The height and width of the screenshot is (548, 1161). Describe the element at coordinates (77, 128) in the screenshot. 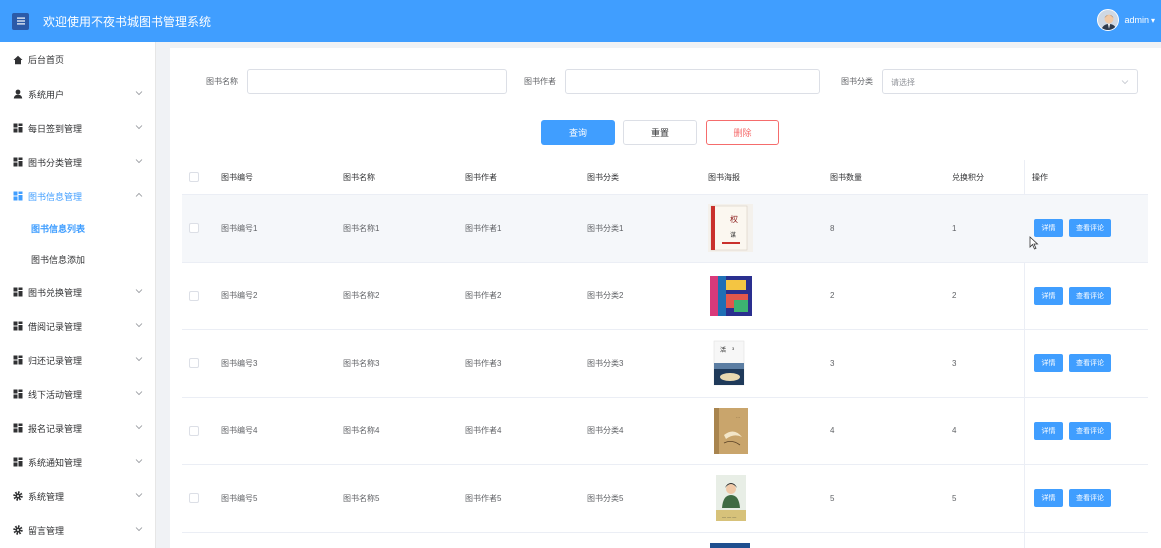

I see `sidebar-item-daily-checkin: 每日签到管理` at that location.